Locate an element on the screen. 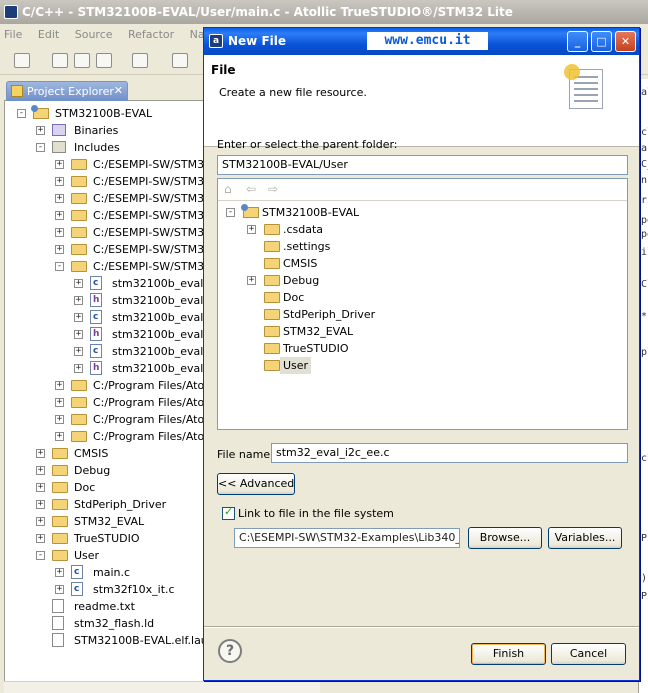  parent-folder-input: STM32100B-EVAL/User is located at coordinates (422, 165).